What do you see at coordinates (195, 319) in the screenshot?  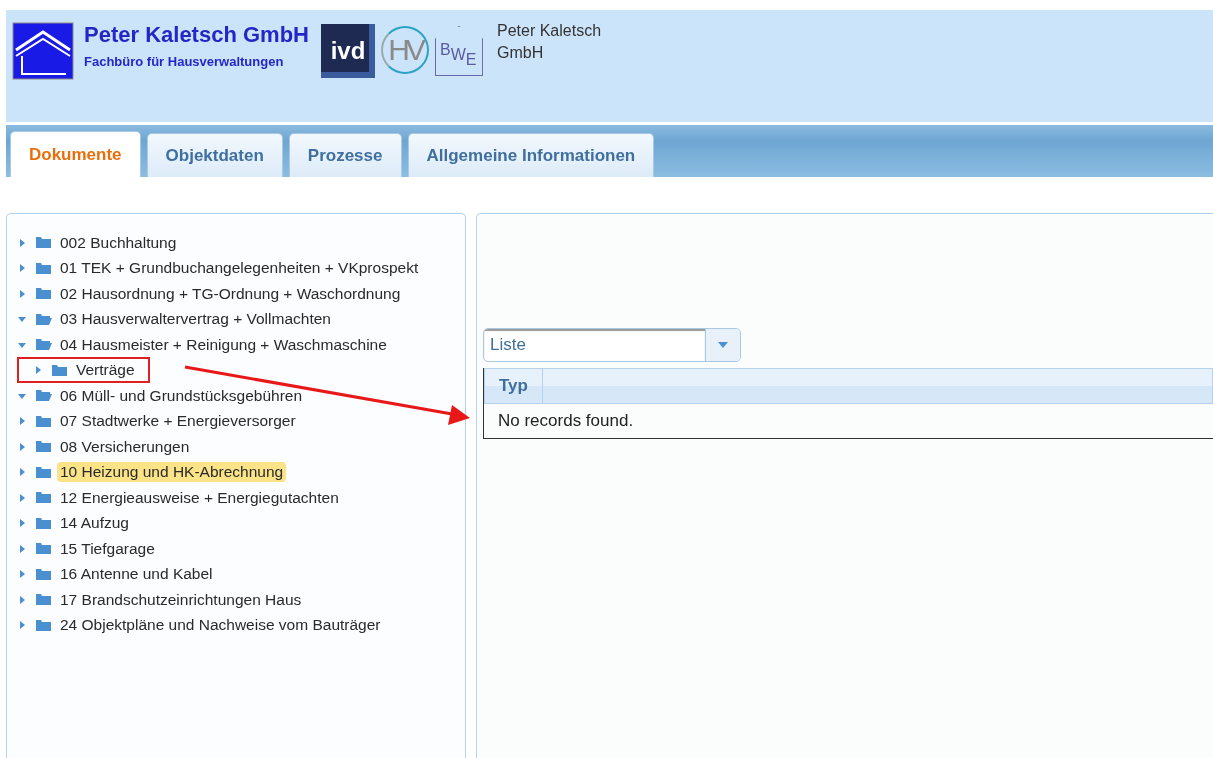 I see `folder-label: 03 Hausverwaltervertrag + Vollmachten` at bounding box center [195, 319].